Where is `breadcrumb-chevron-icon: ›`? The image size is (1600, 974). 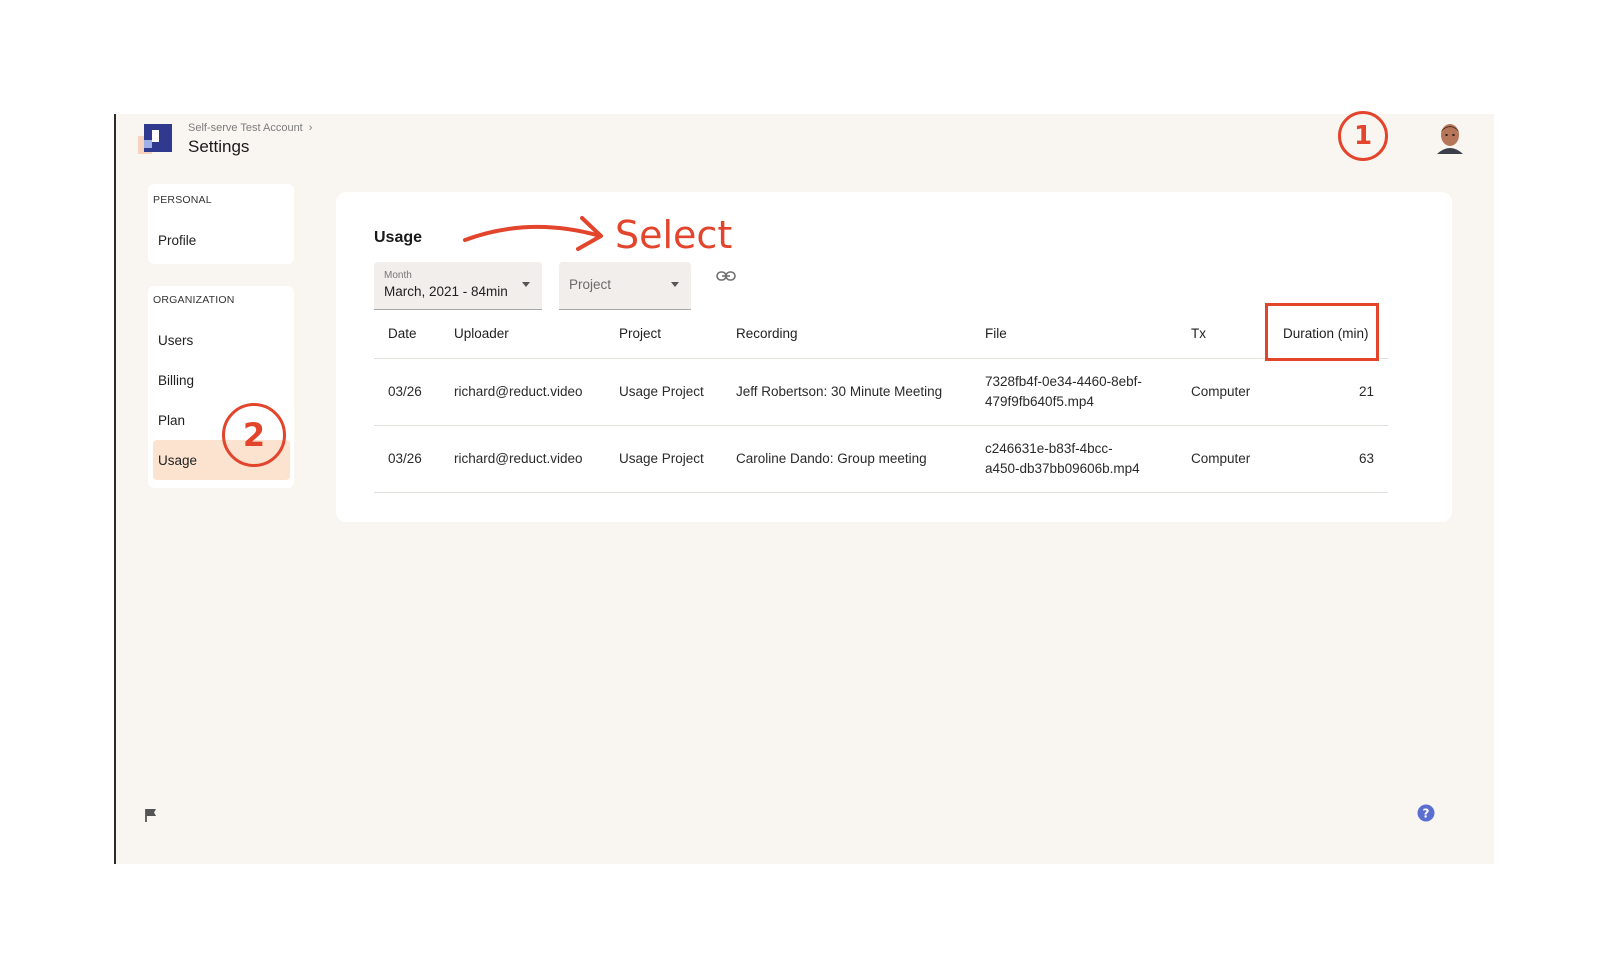
breadcrumb-chevron-icon: › is located at coordinates (310, 128).